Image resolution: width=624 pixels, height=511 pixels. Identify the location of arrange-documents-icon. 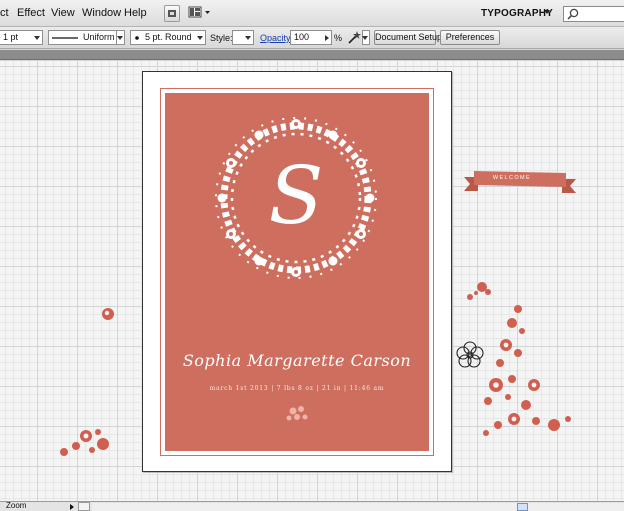
(199, 12).